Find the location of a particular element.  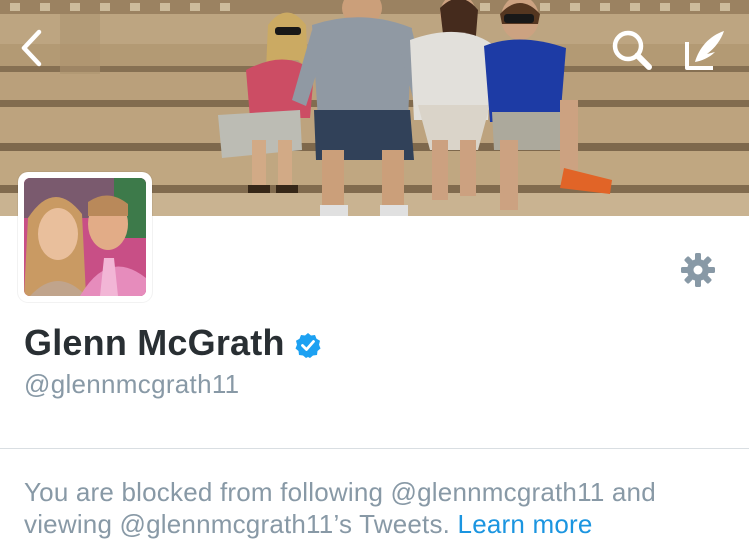

screen-name: @glennmcgrath11 is located at coordinates (132, 384).